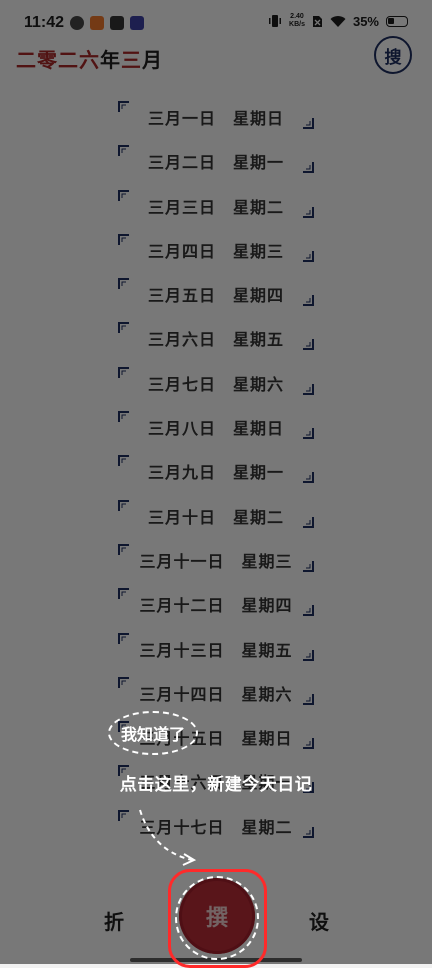 Image resolution: width=432 pixels, height=968 pixels. Describe the element at coordinates (216, 785) in the screenshot. I see `tutorial-hint-text: 点击这里，新建今天日记` at that location.